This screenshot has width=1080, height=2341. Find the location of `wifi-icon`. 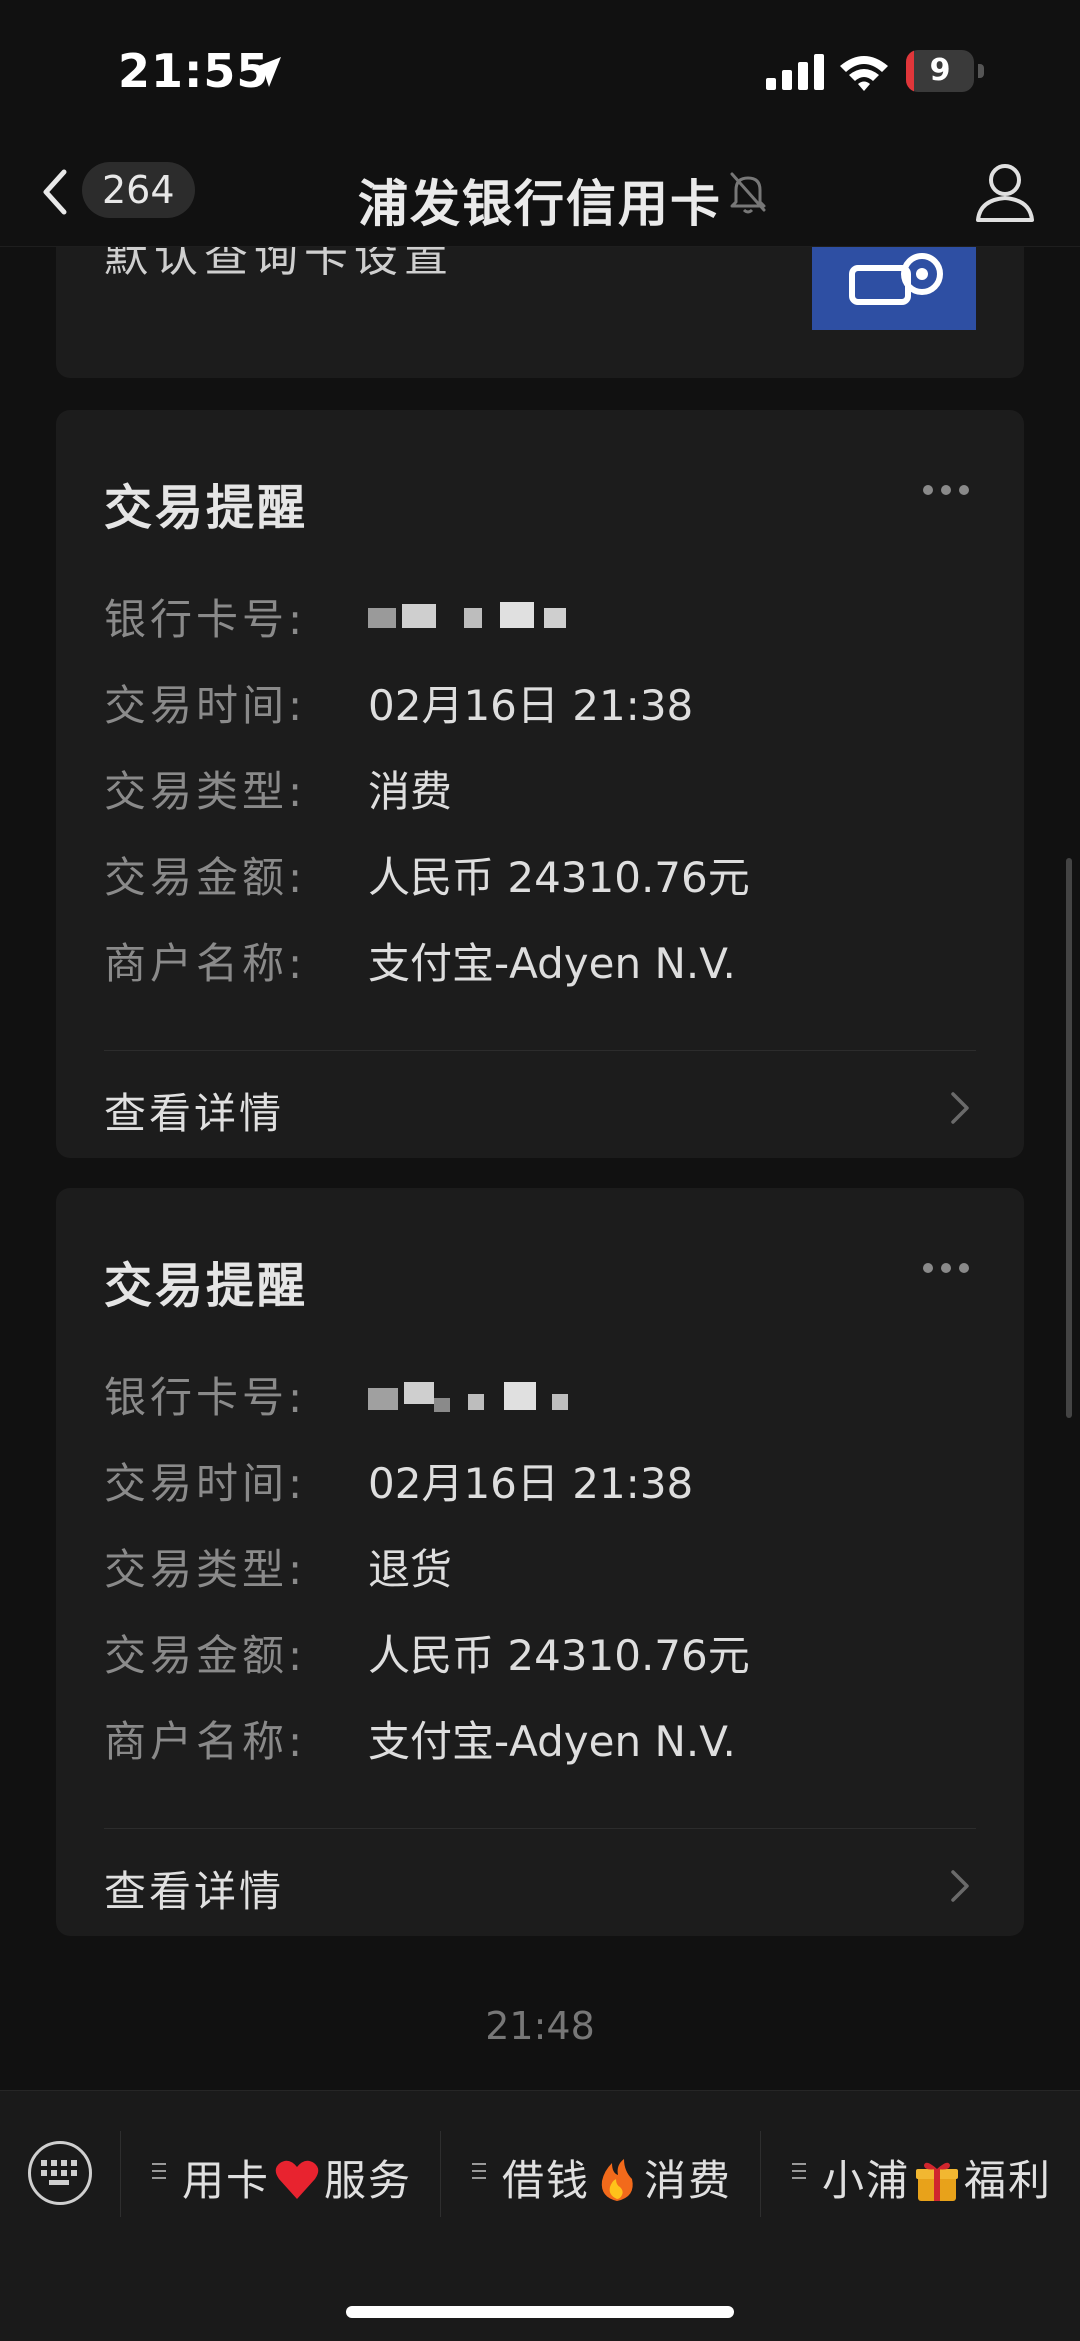

wifi-icon is located at coordinates (864, 73).